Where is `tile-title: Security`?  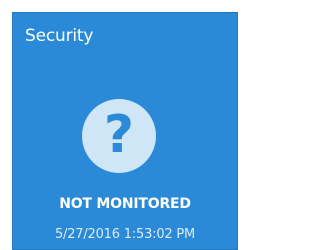 tile-title: Security is located at coordinates (59, 36).